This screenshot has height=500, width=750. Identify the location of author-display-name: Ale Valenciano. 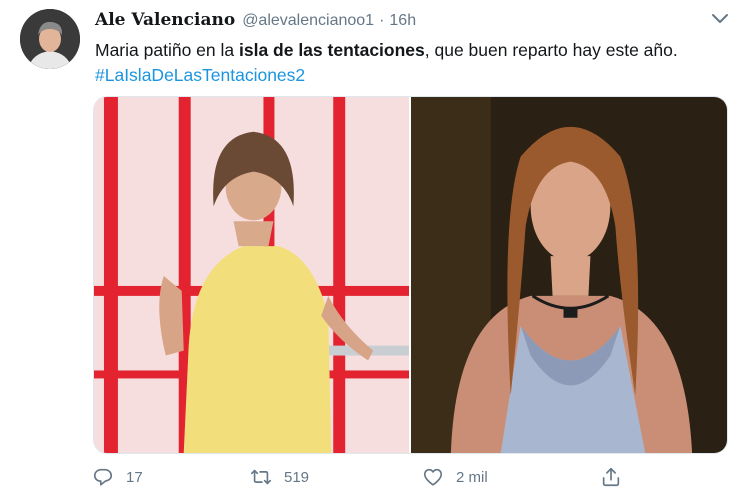
(165, 20).